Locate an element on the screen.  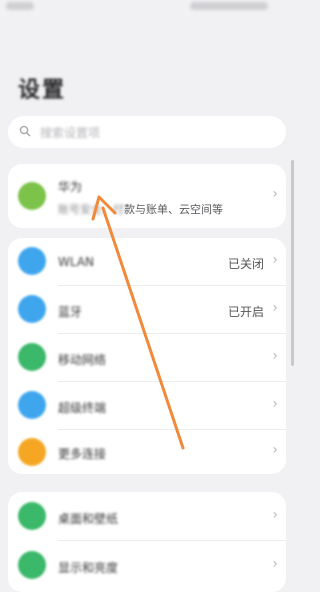
setting-label: 更多连接 is located at coordinates (82, 454).